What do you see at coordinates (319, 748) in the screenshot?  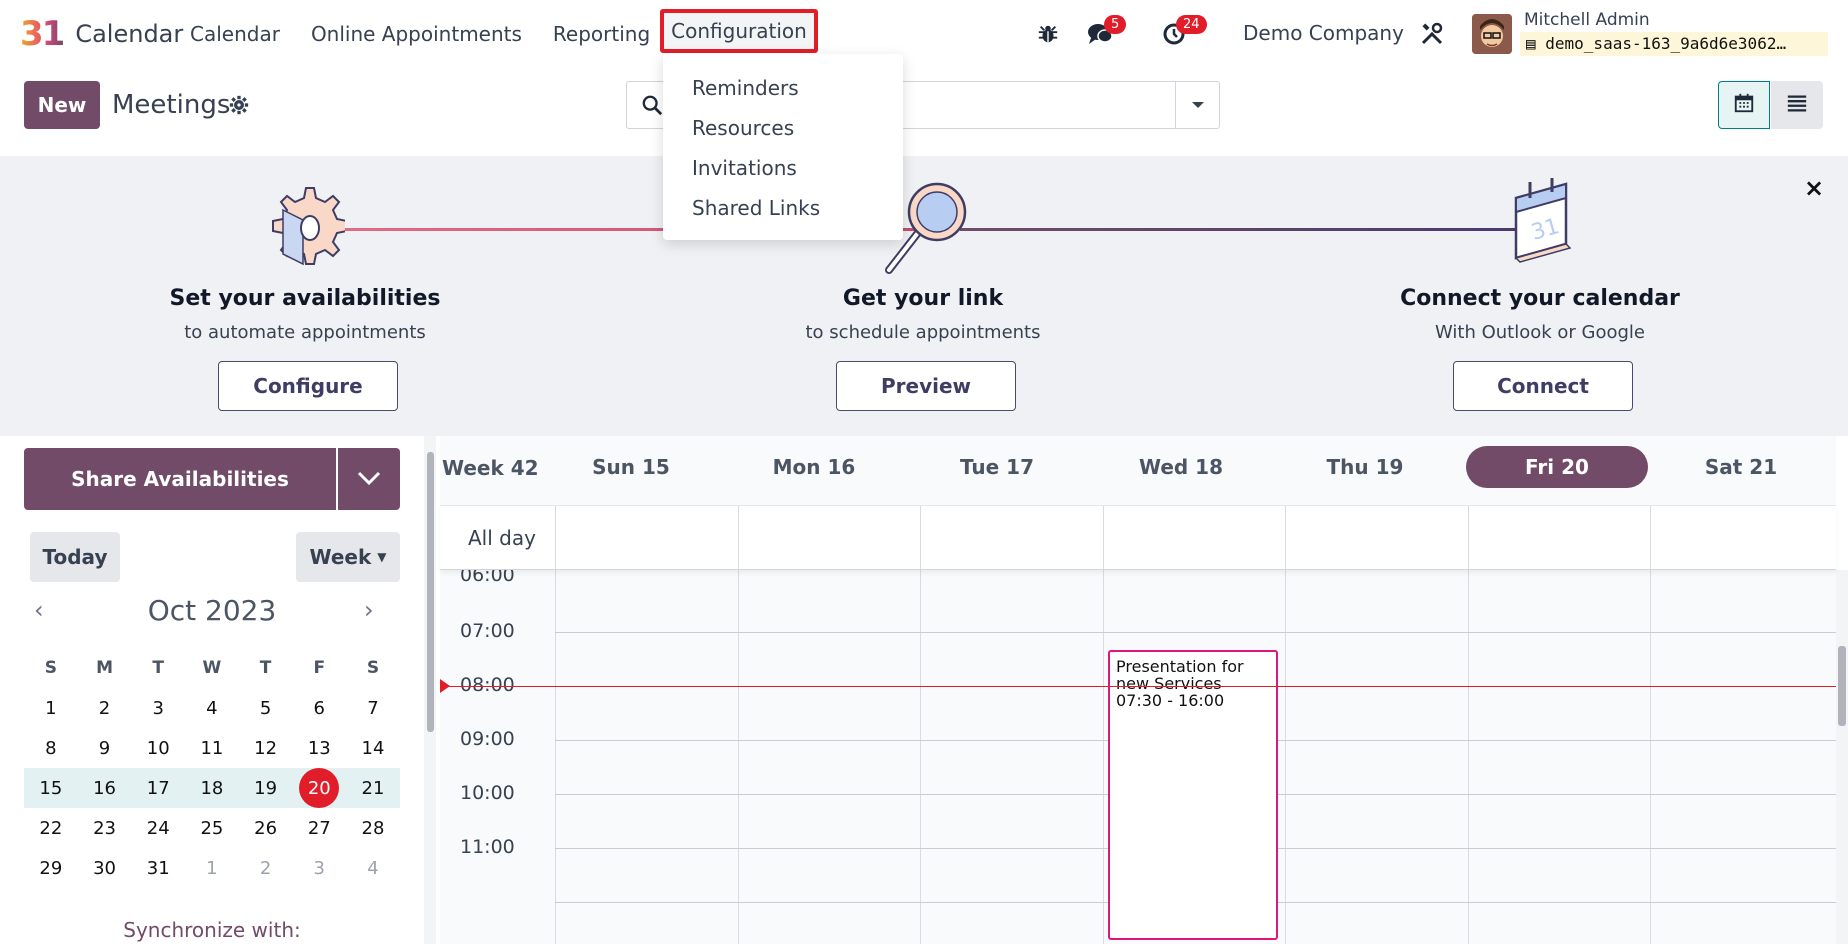 I see `day-cell: 13` at bounding box center [319, 748].